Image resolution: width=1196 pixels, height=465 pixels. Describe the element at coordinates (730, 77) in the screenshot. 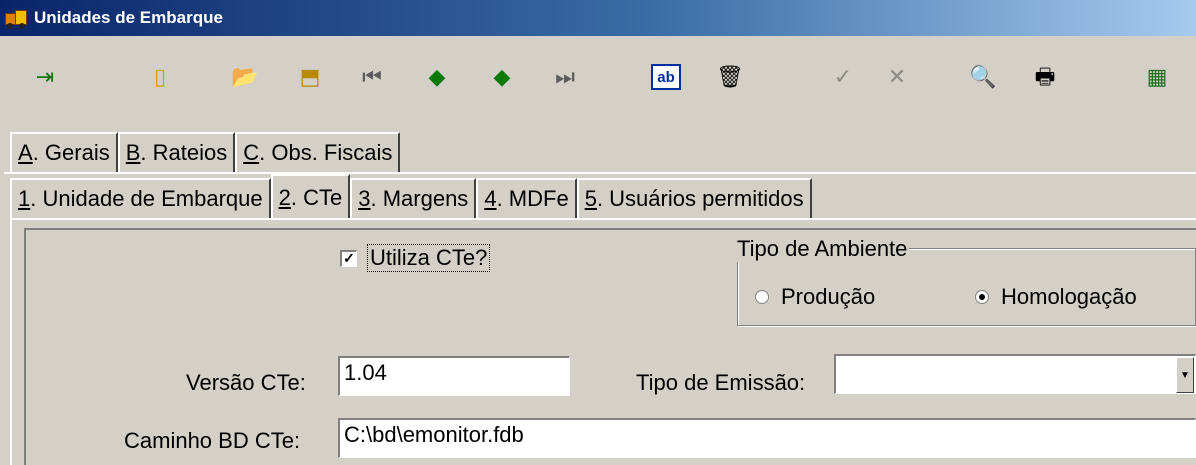

I see `delete-icon: 🗑` at that location.